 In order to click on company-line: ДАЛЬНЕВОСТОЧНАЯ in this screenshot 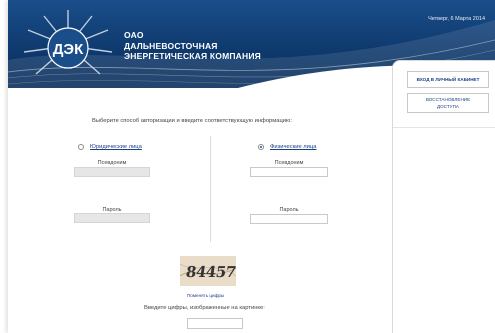, I will do `click(171, 45)`.